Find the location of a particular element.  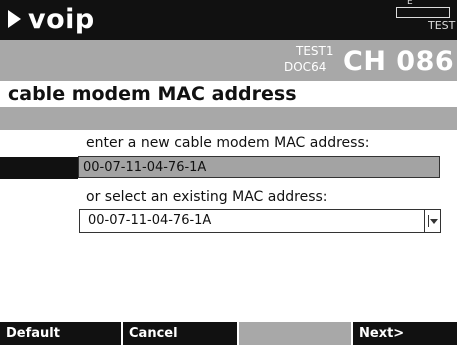

existing-mac-prompt: or select an existing MAC address: is located at coordinates (207, 197).